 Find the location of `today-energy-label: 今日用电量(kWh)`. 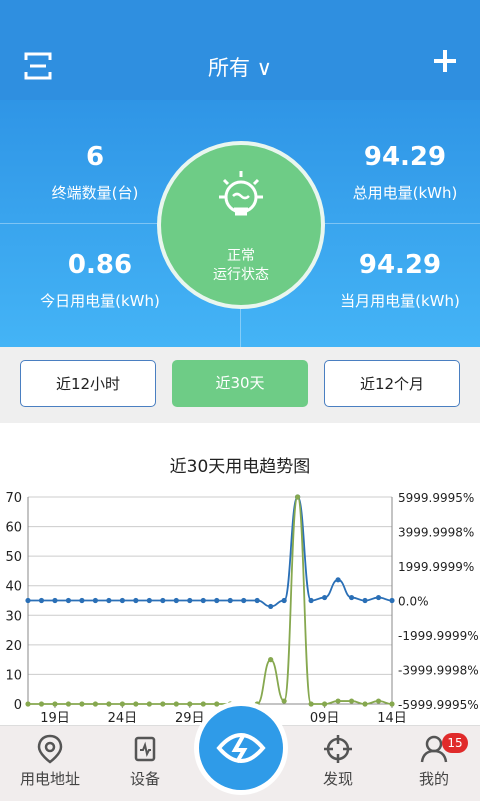

today-energy-label: 今日用电量(kWh) is located at coordinates (100, 301).